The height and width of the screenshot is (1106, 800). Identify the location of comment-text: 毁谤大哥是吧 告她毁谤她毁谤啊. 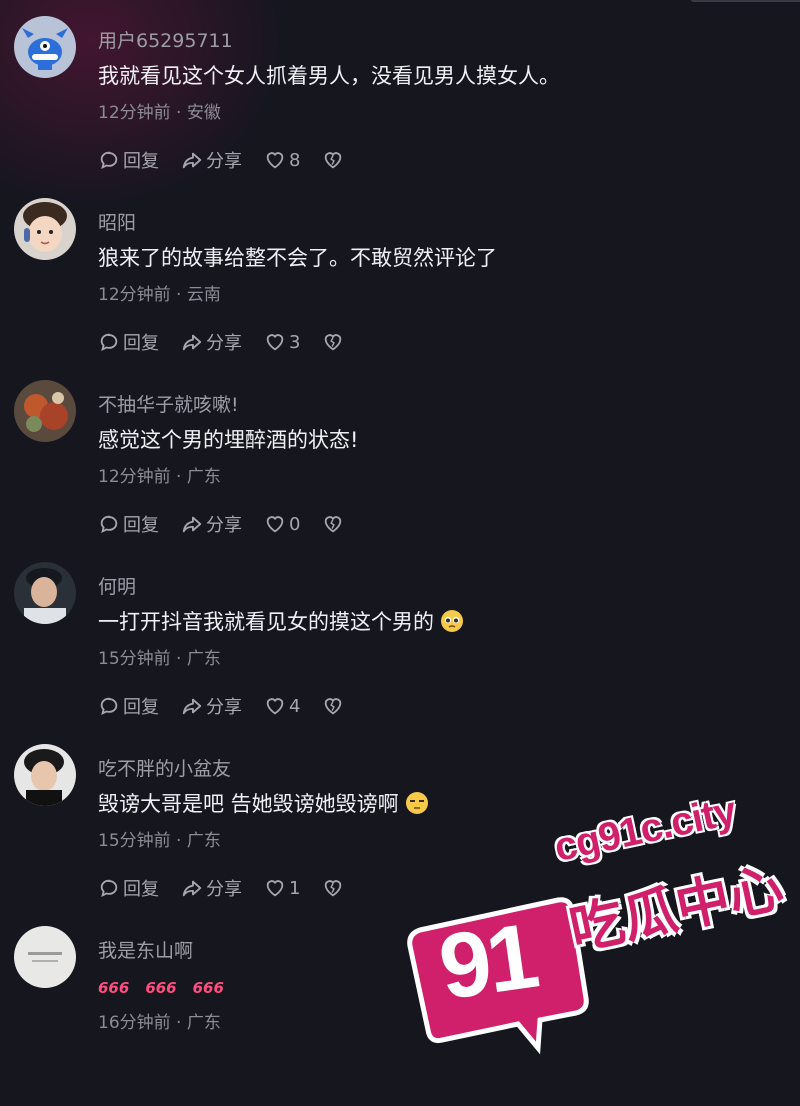
(263, 803).